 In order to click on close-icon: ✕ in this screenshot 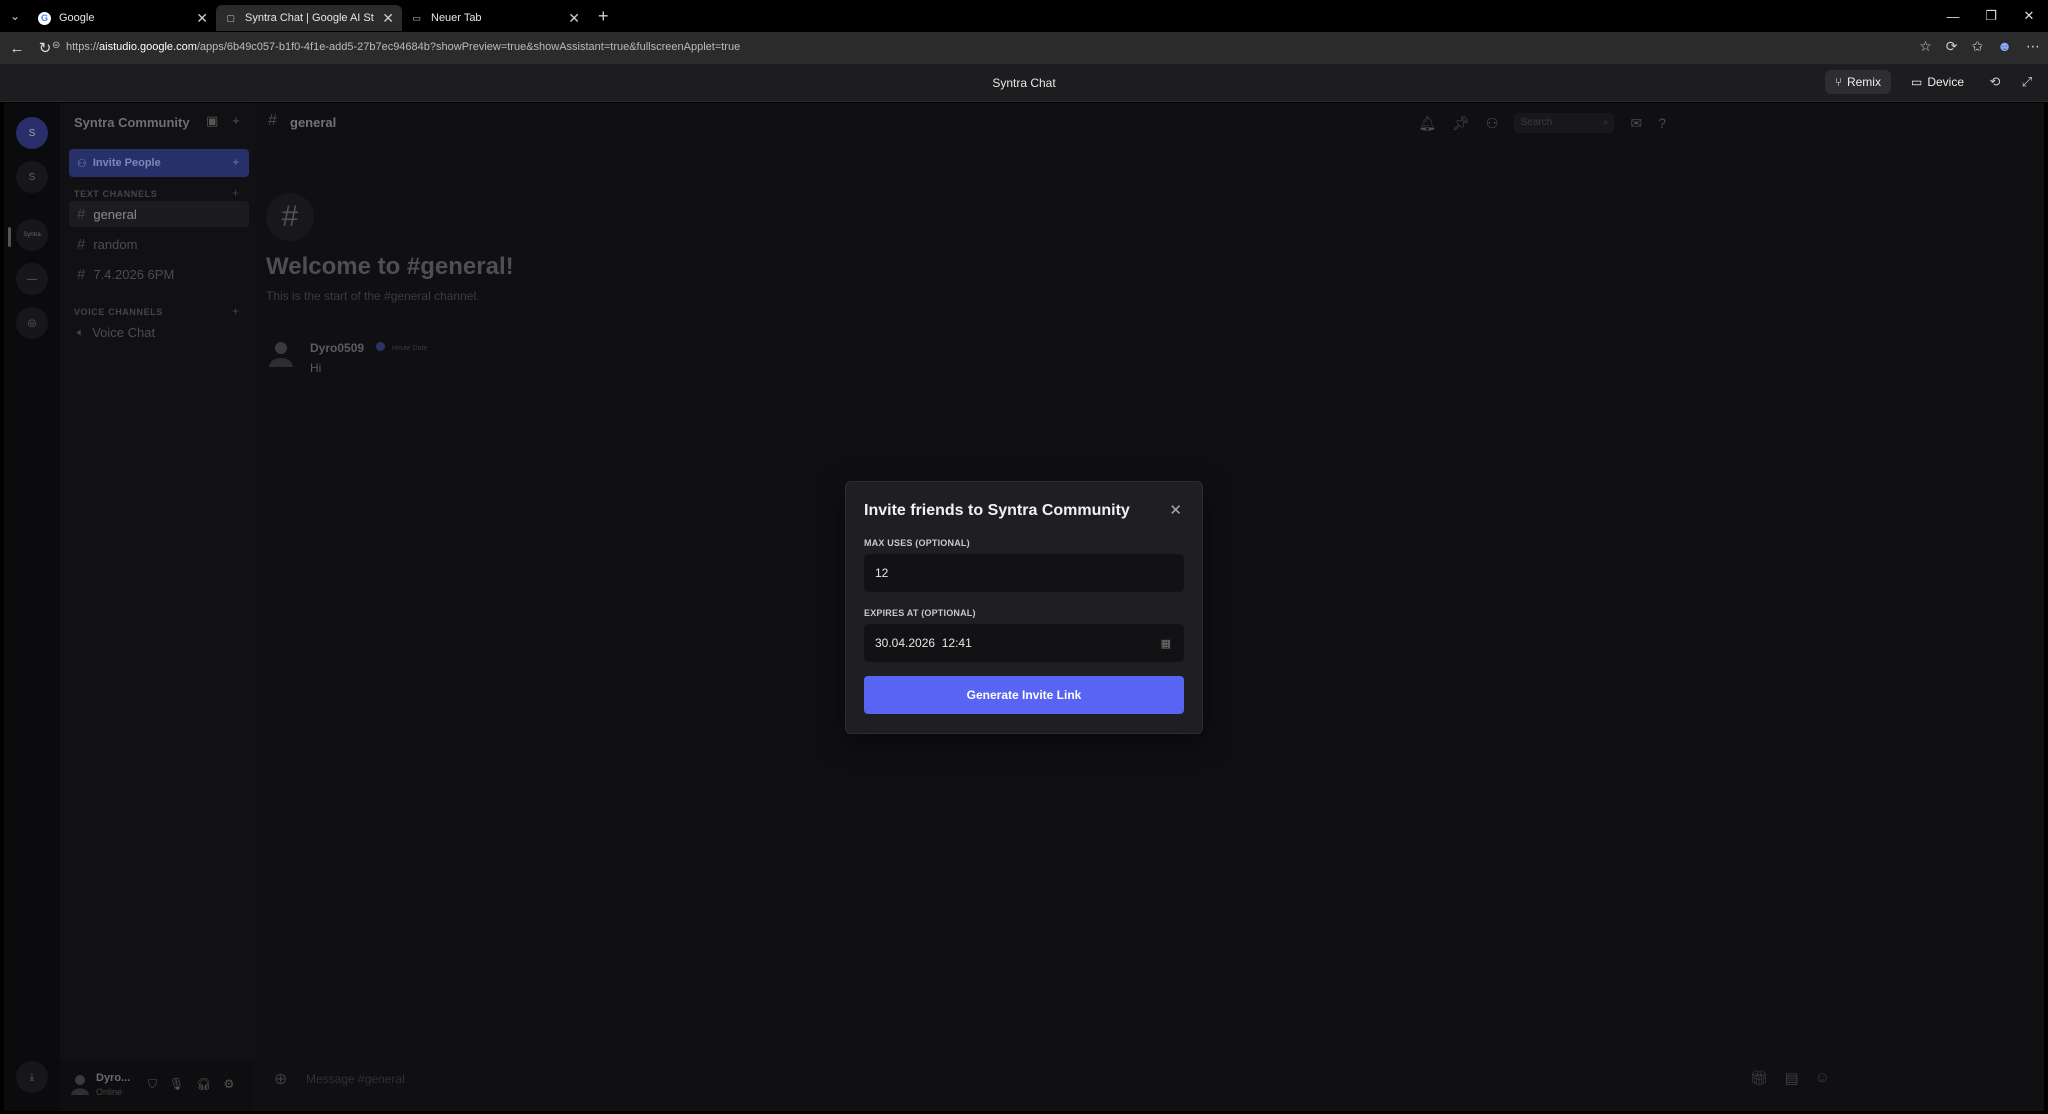, I will do `click(1175, 510)`.